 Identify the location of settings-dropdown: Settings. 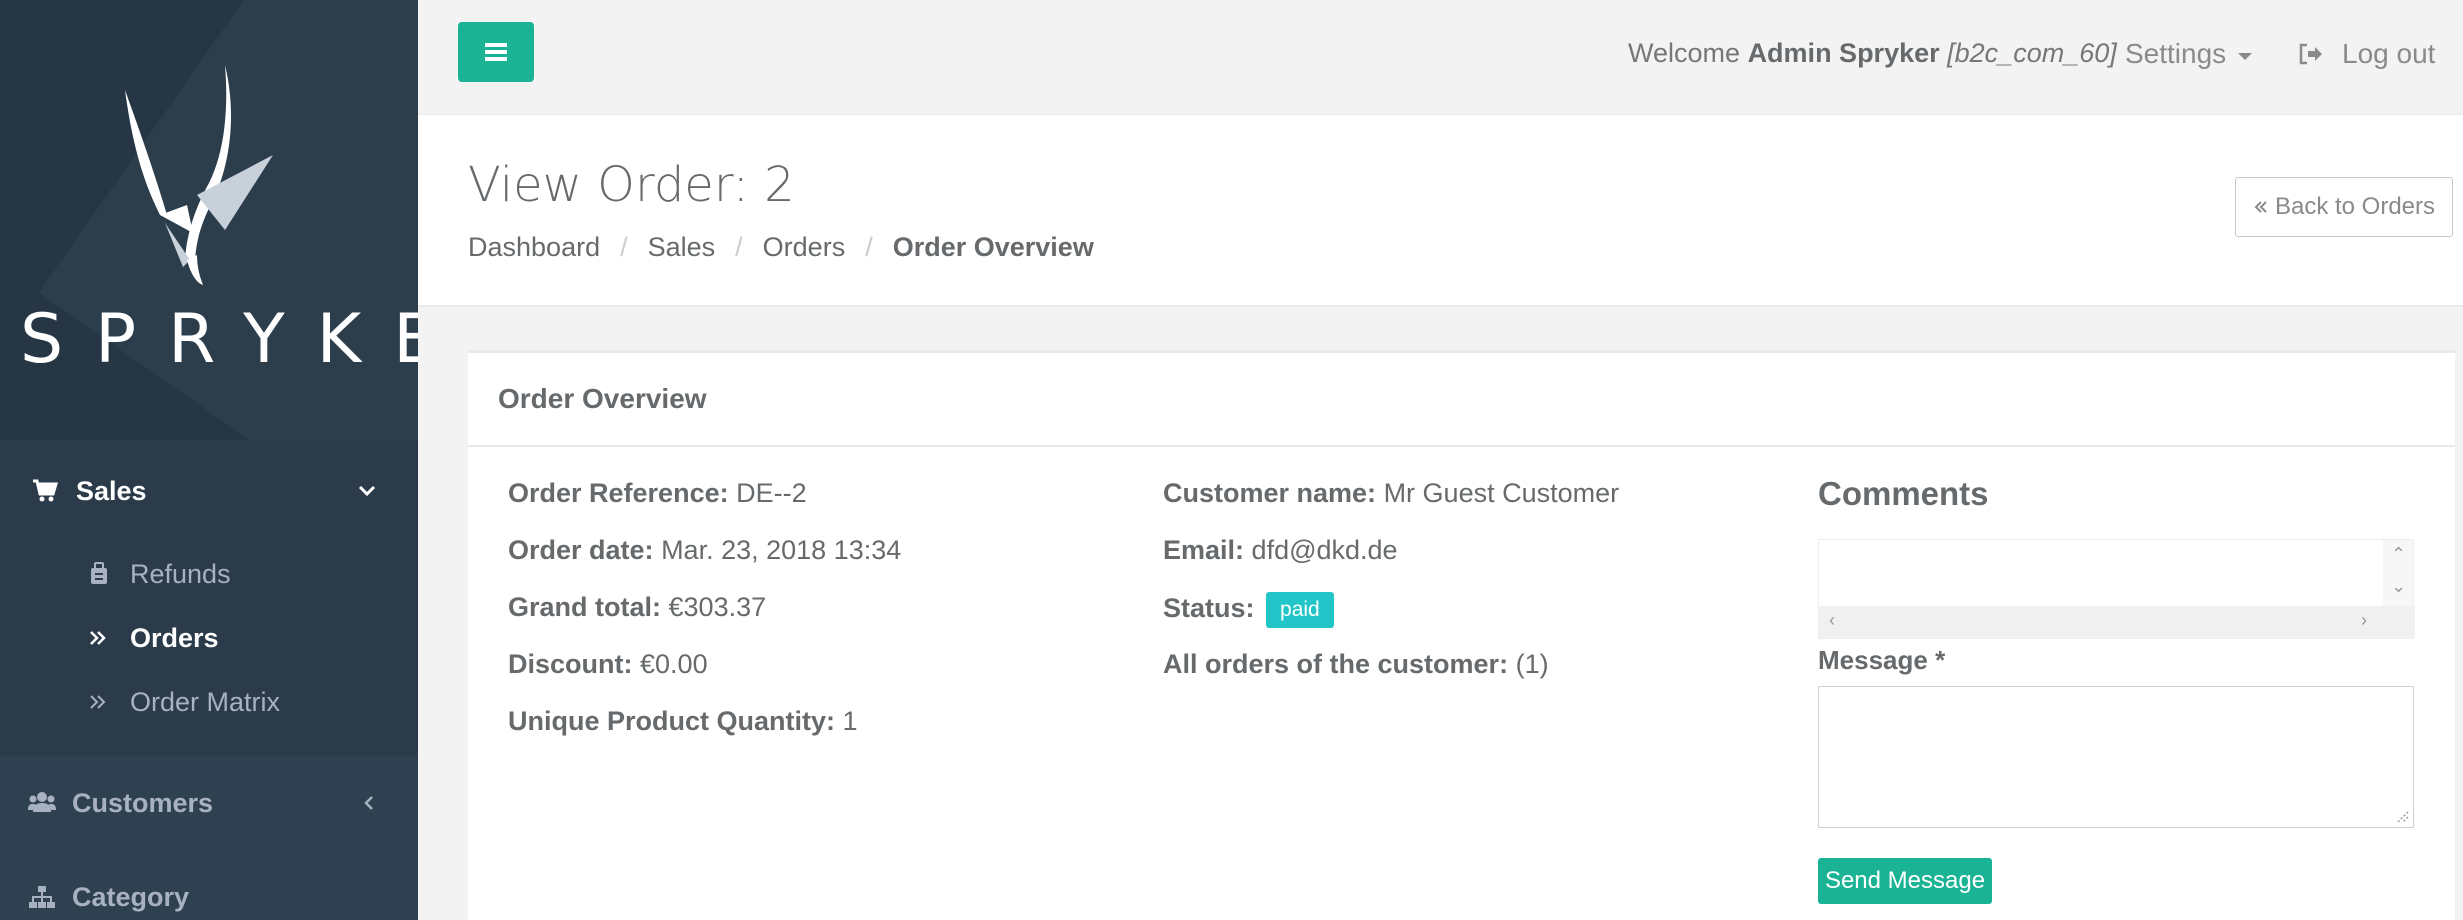
(2189, 54).